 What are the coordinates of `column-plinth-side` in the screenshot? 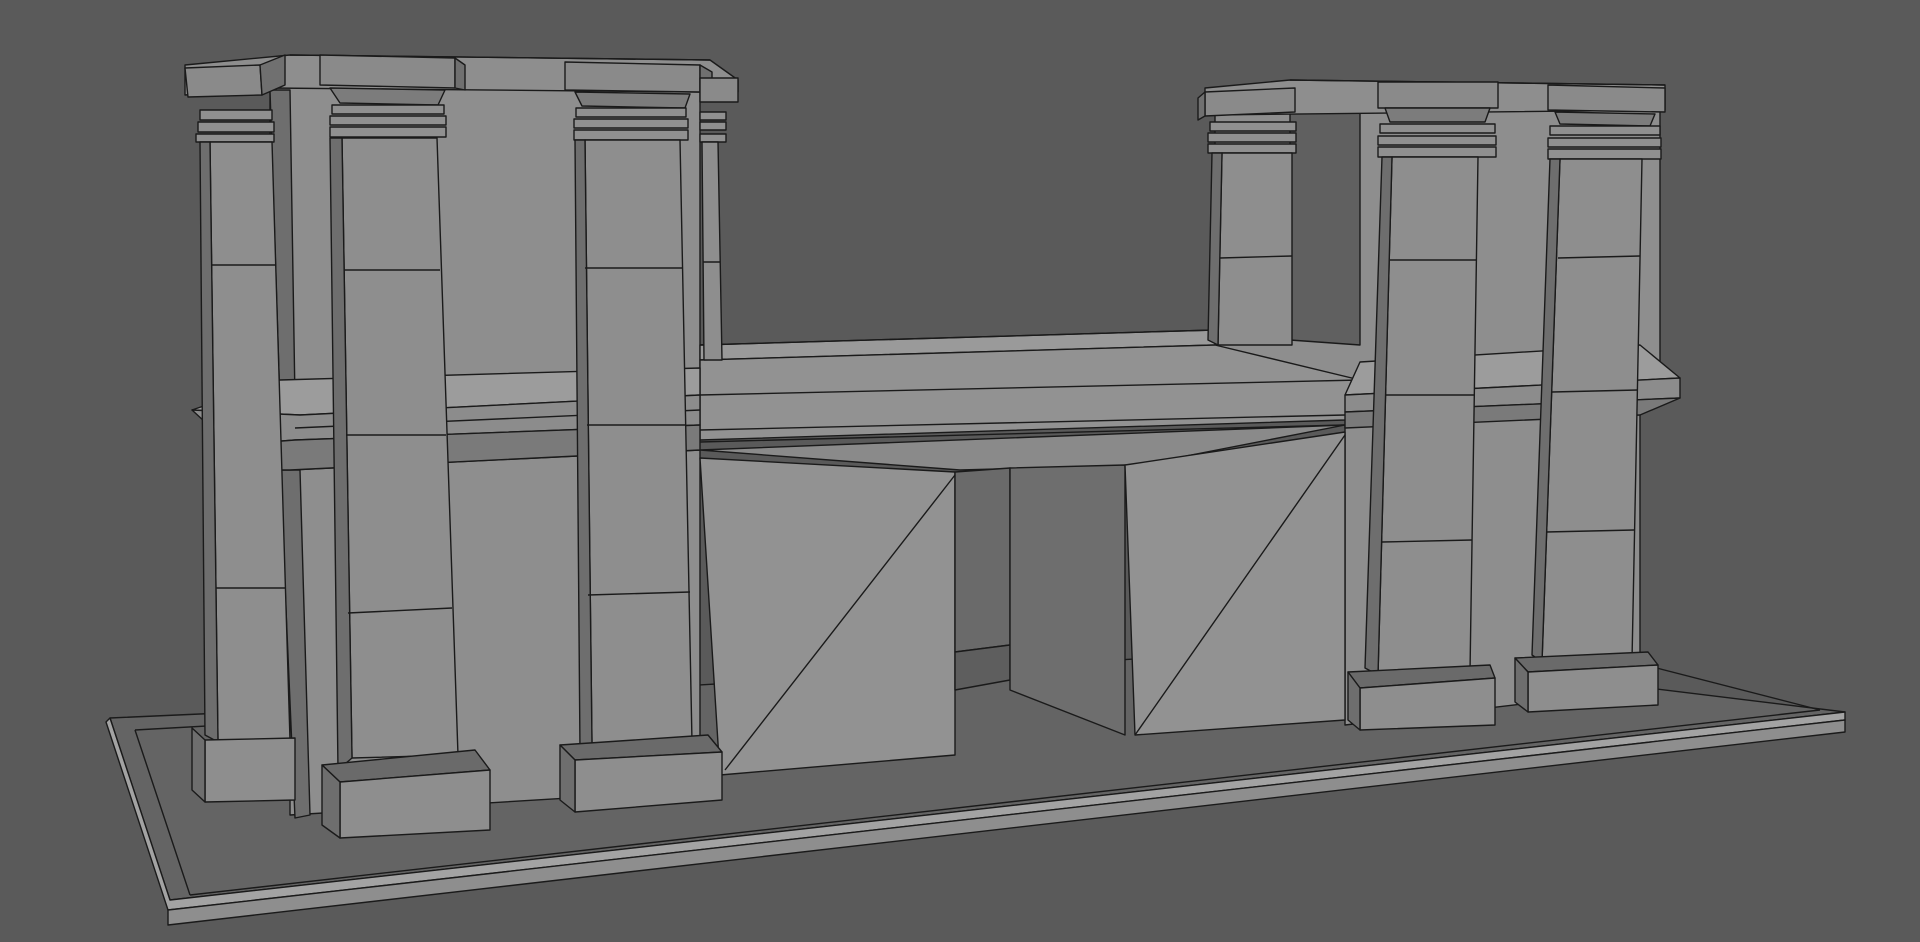 It's located at (198, 765).